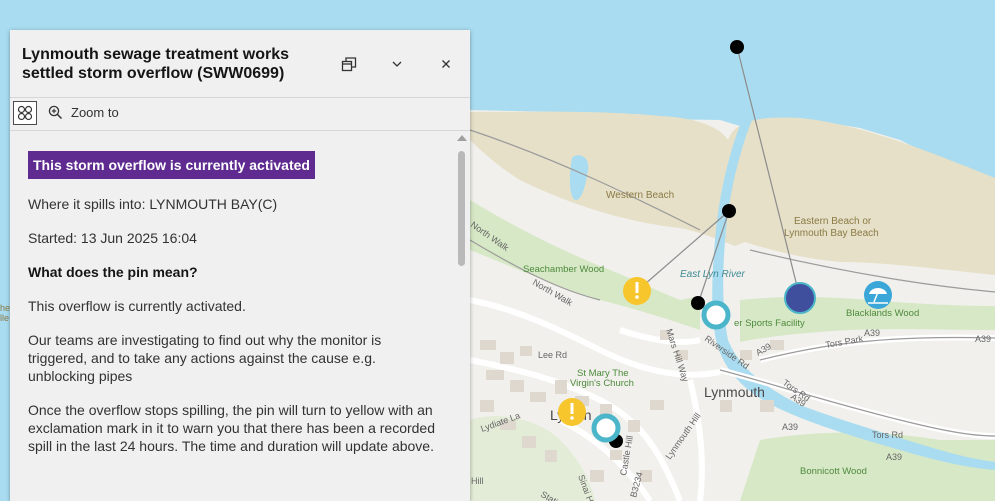 The height and width of the screenshot is (501, 995). I want to click on map-label-blacklands-wood: Blacklands Wood, so click(882, 313).